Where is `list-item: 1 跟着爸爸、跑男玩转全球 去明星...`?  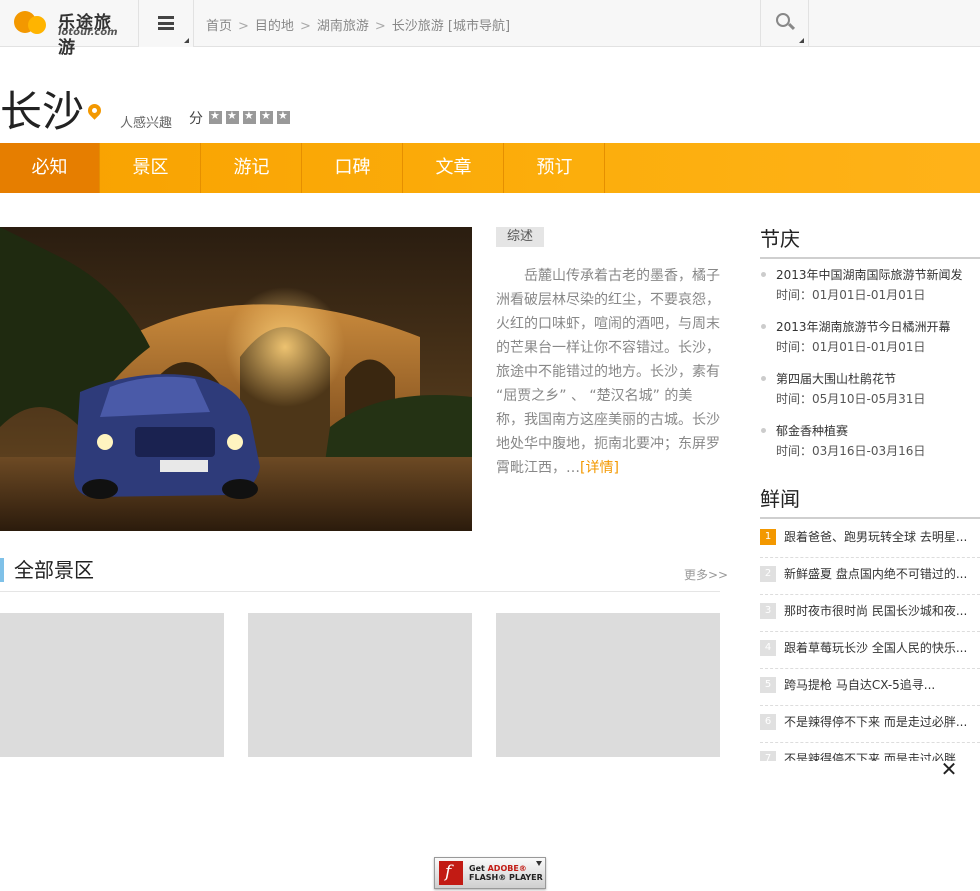 list-item: 1 跟着爸爸、跑男玩转全球 去明星... is located at coordinates (870, 539).